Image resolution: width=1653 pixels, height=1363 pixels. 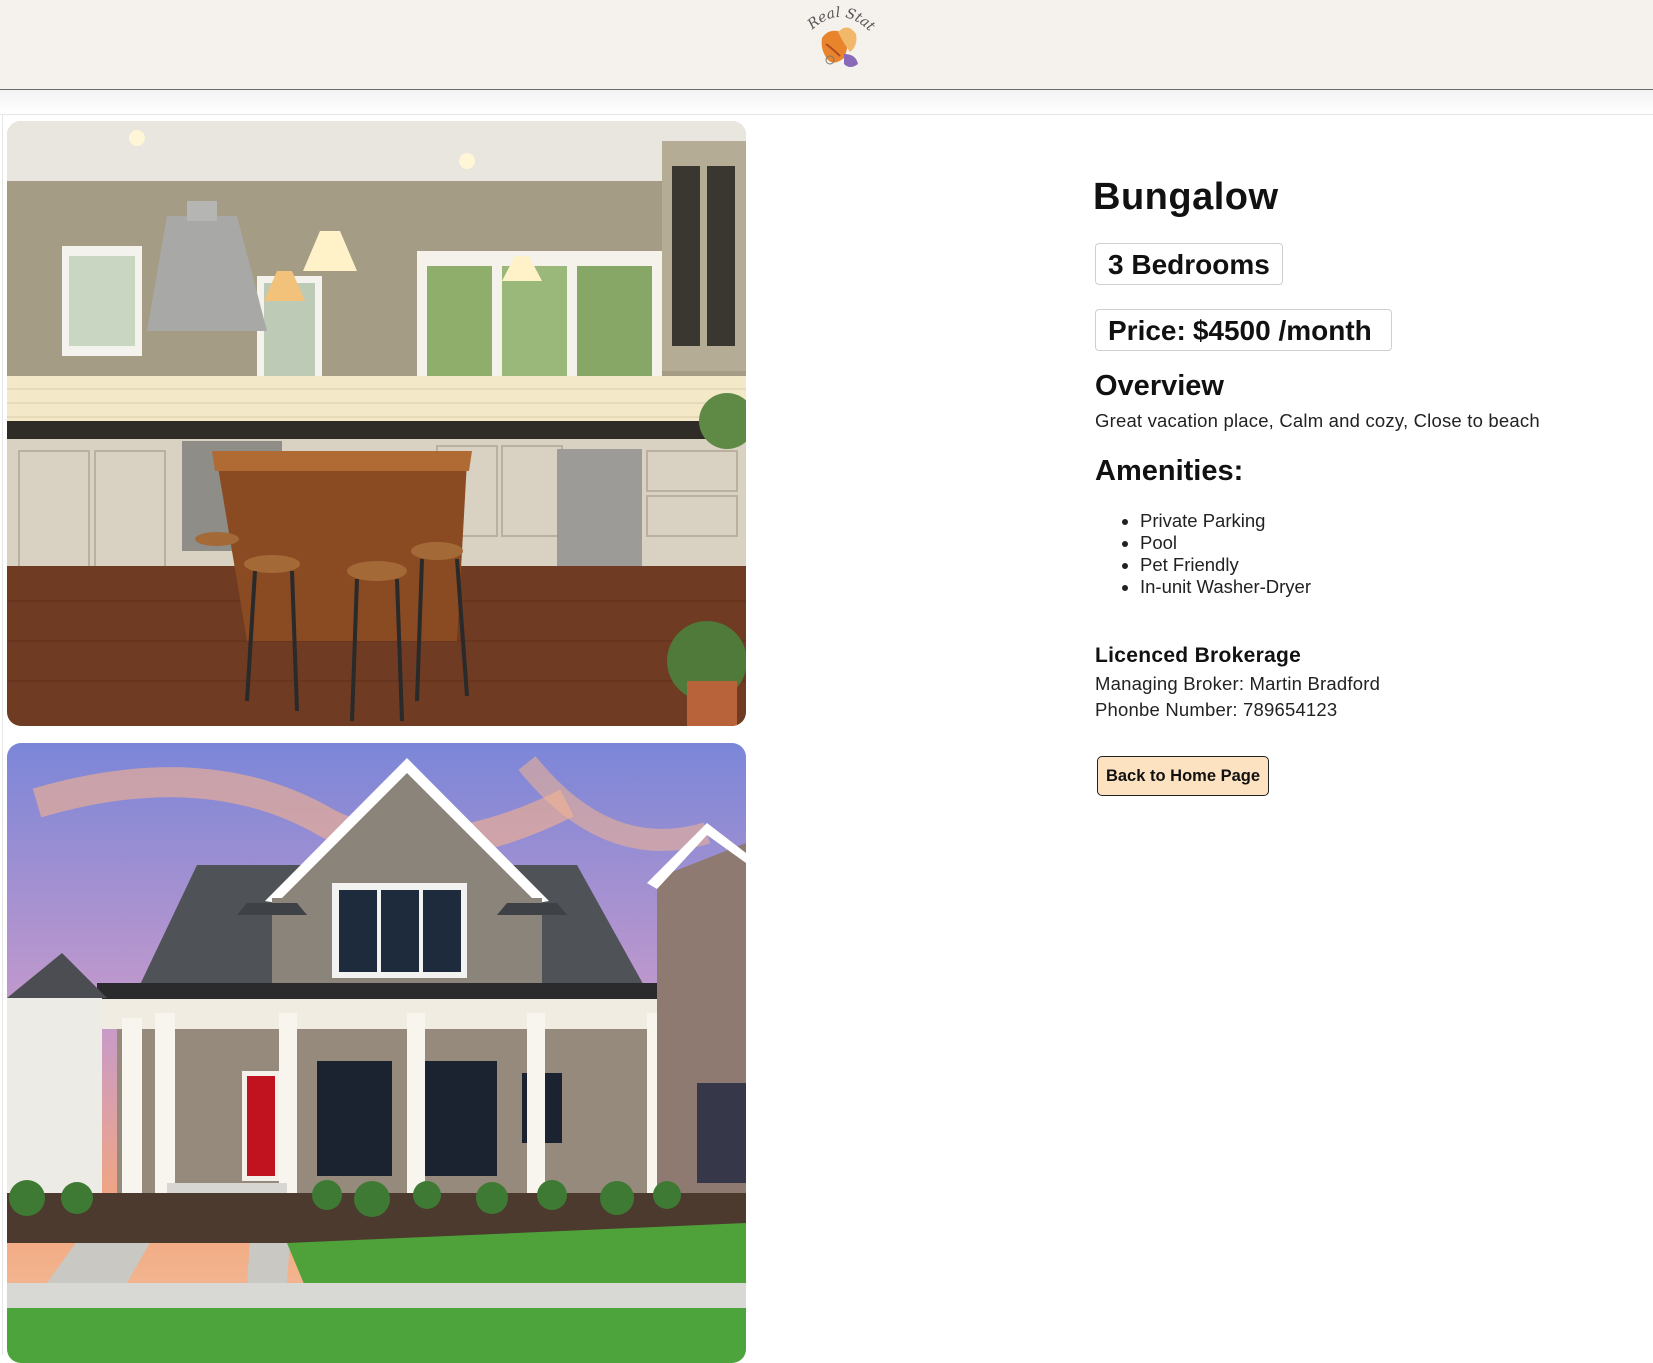 I want to click on header-divider, so click(x=826, y=102).